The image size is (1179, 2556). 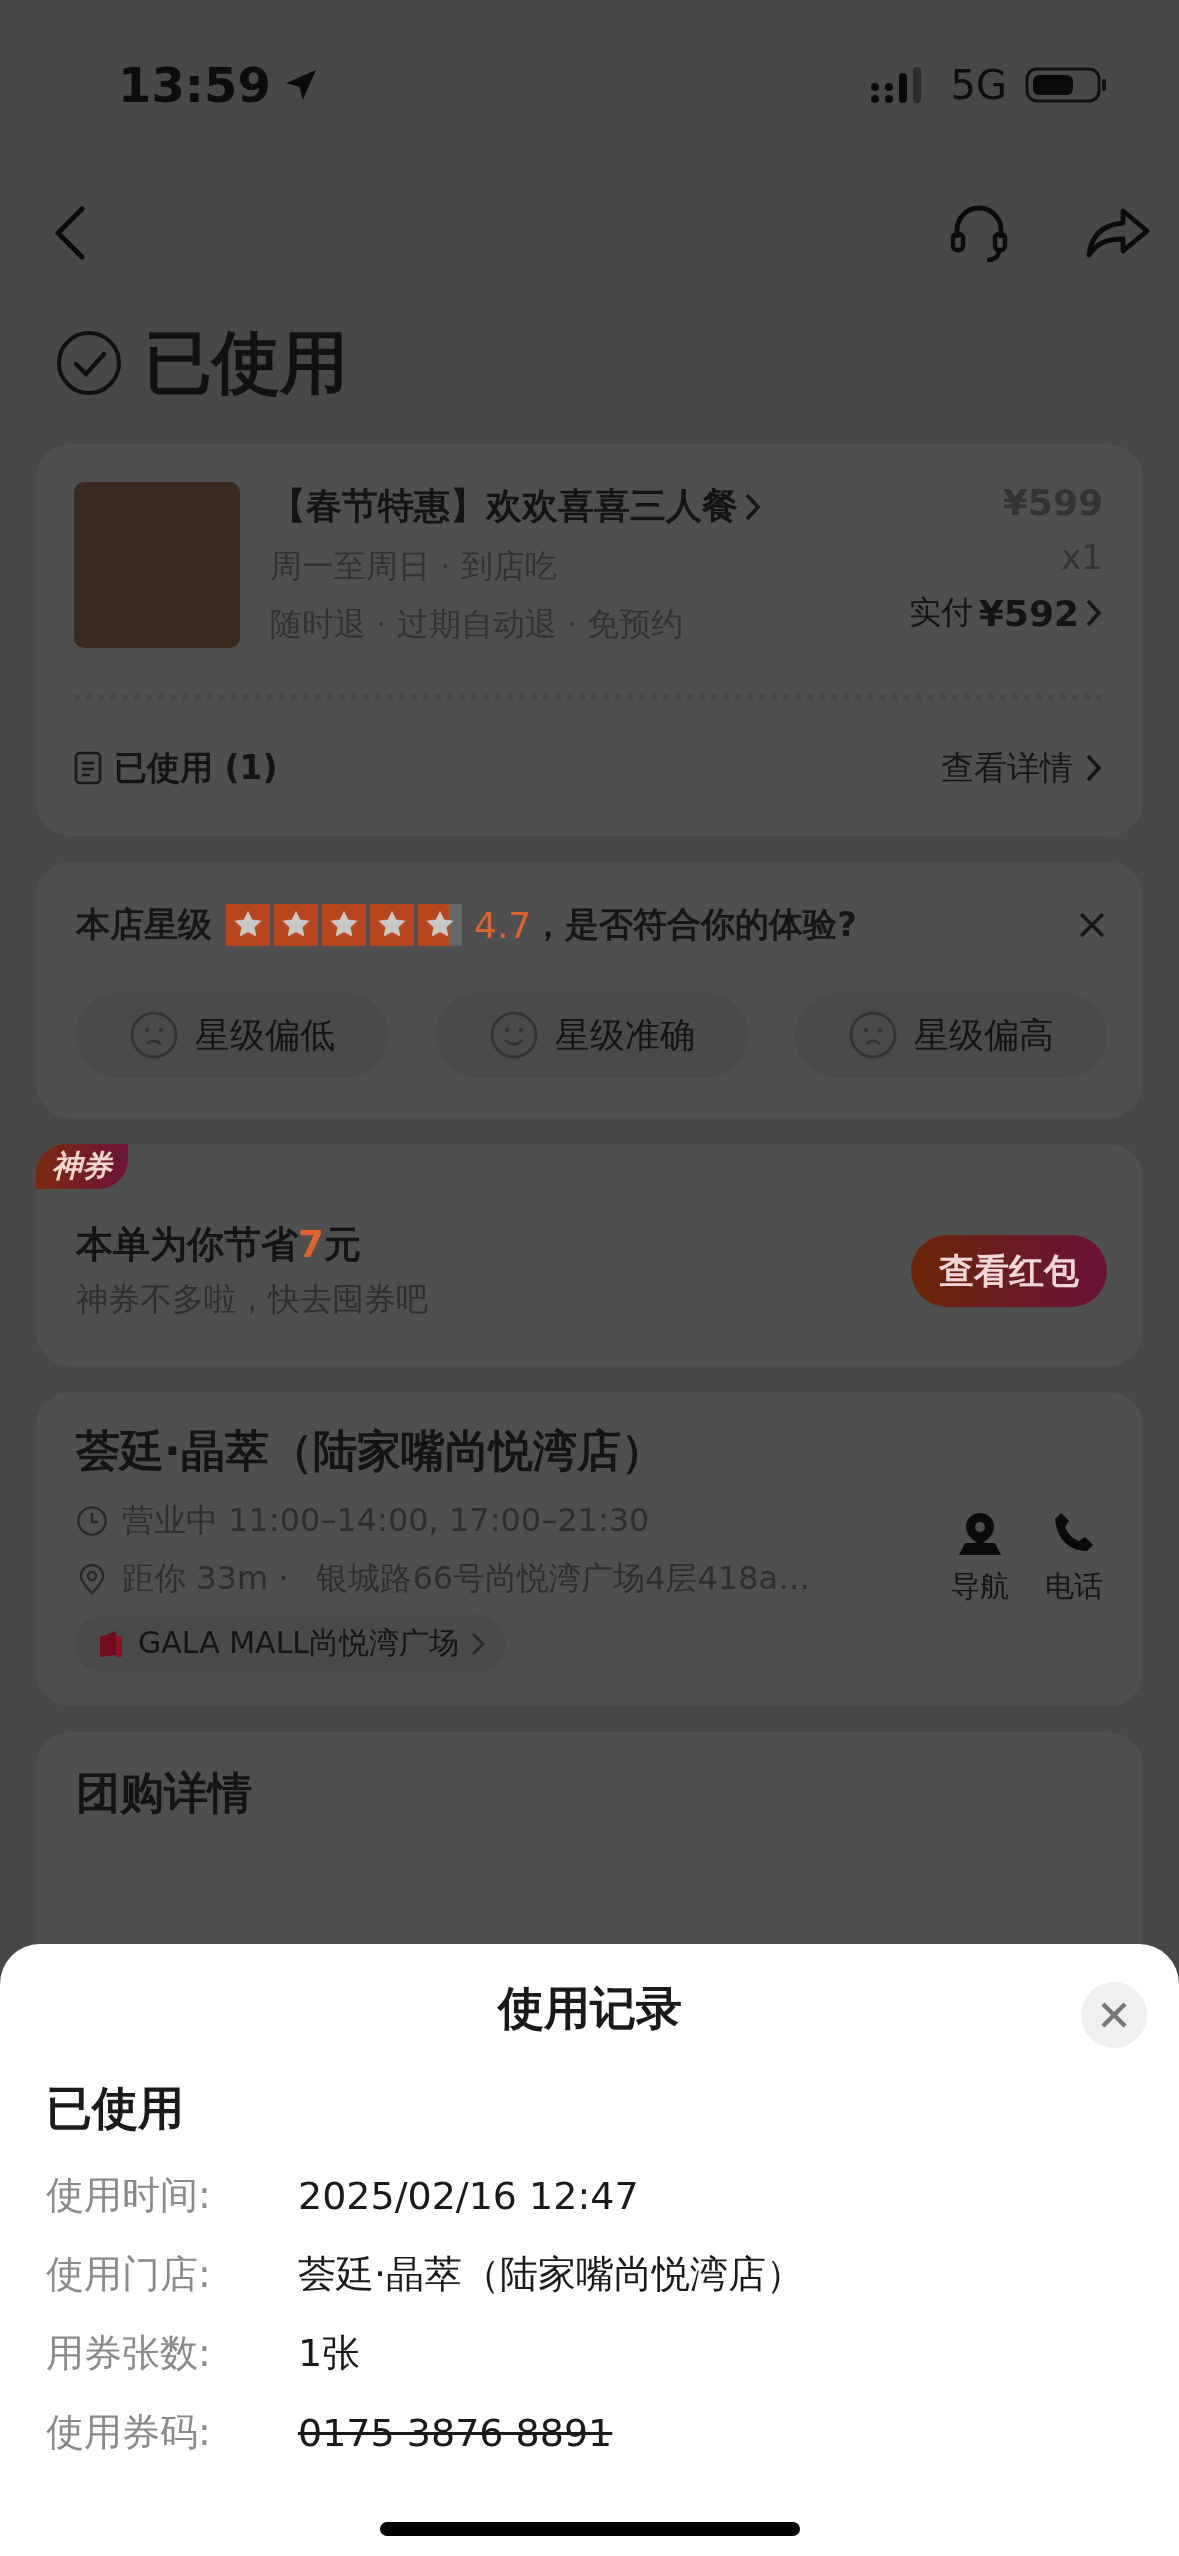 I want to click on view-coupons-button: 查看红包, so click(x=1009, y=1271).